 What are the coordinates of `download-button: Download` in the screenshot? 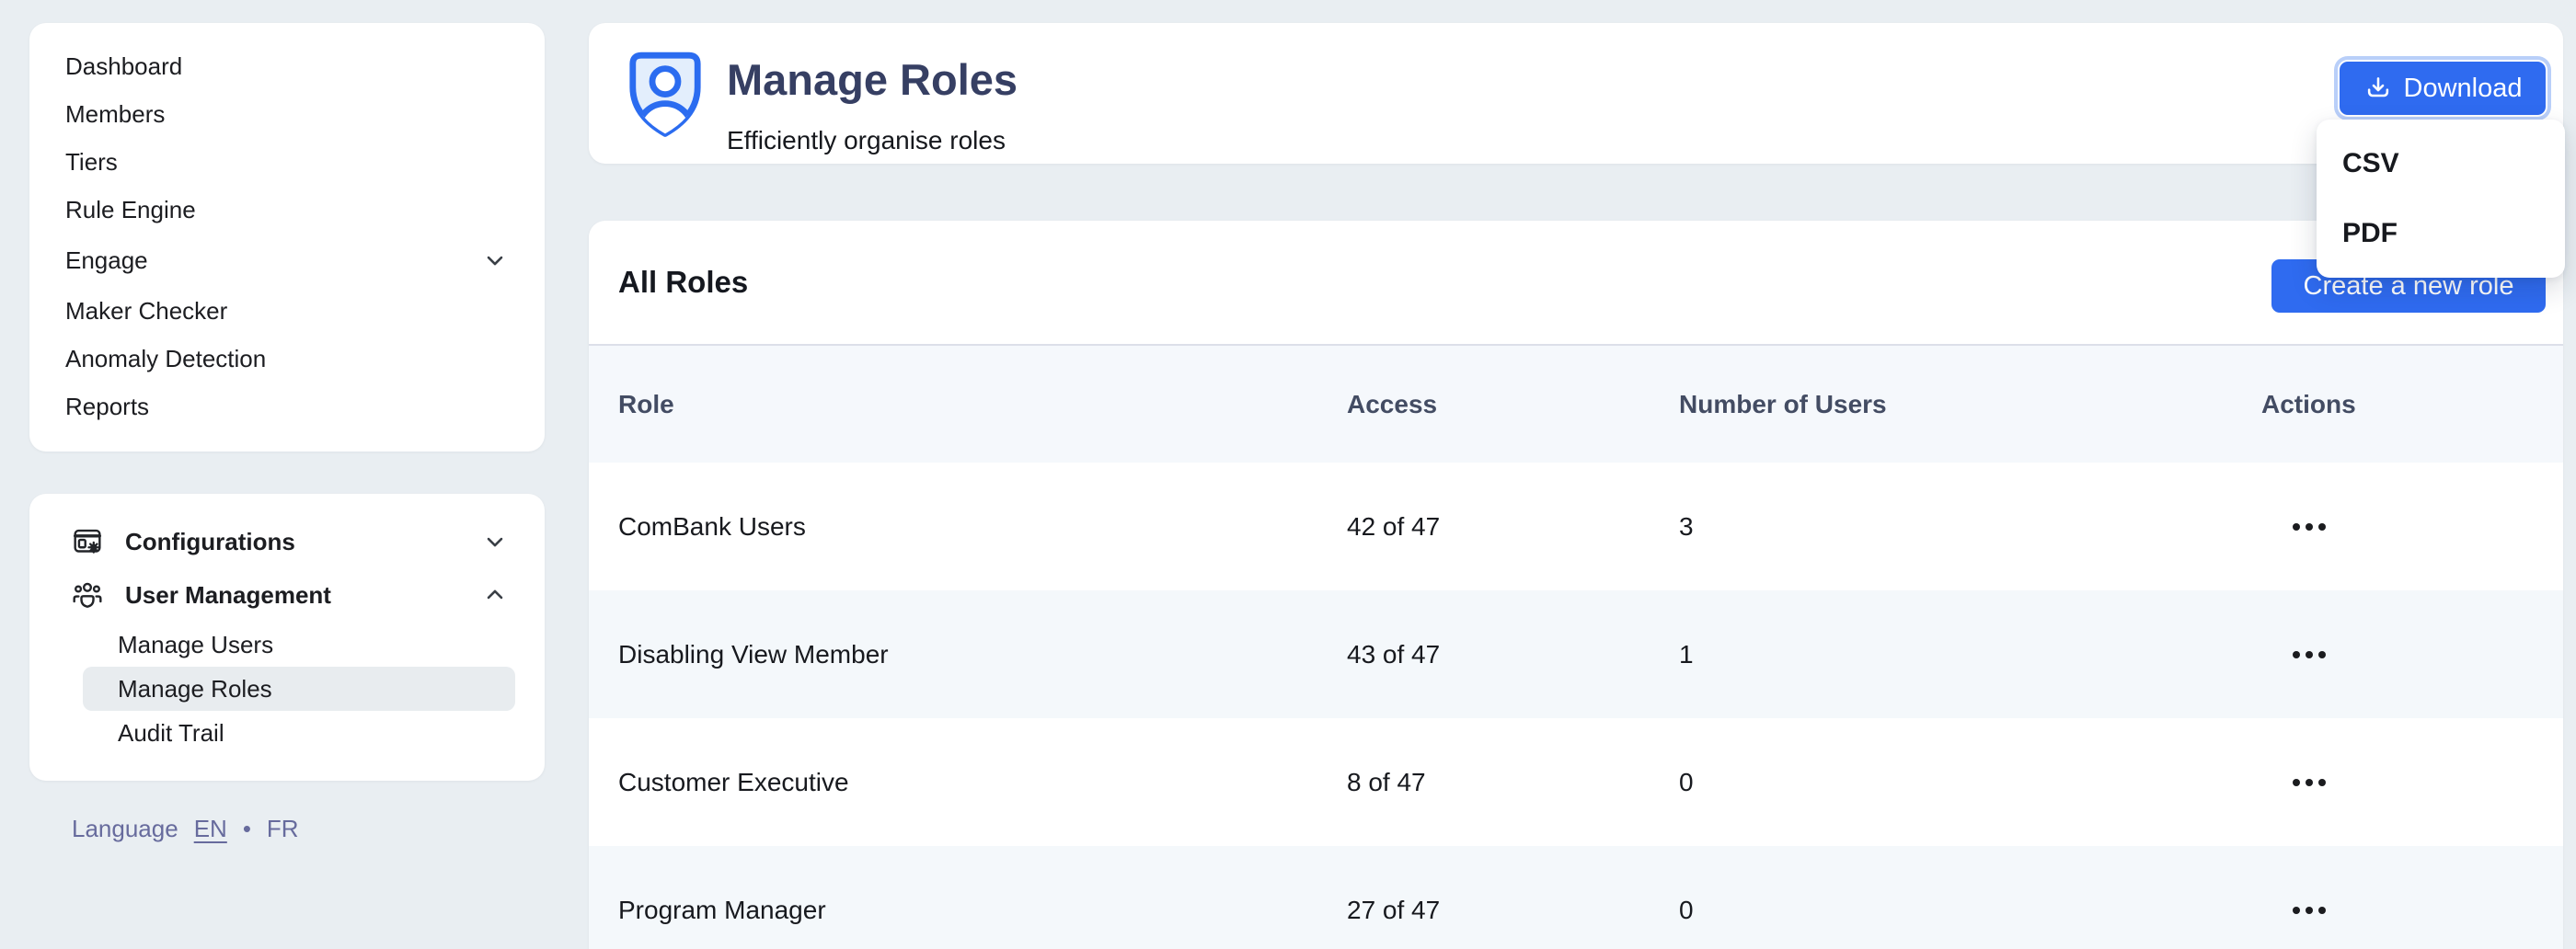 It's located at (2443, 88).